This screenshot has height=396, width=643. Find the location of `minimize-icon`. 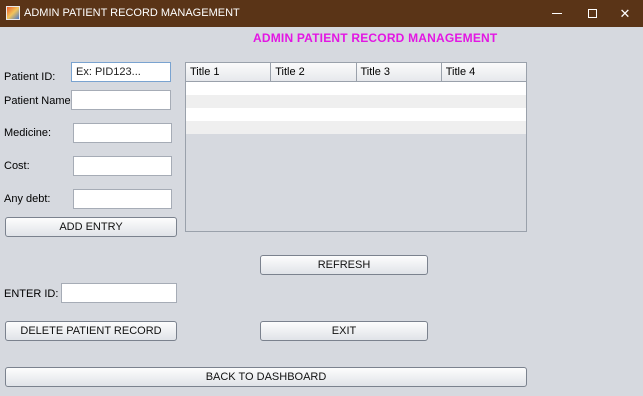

minimize-icon is located at coordinates (557, 13).